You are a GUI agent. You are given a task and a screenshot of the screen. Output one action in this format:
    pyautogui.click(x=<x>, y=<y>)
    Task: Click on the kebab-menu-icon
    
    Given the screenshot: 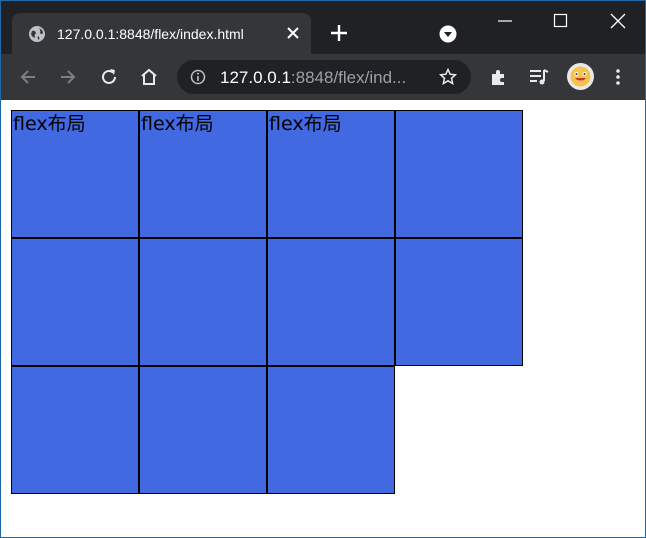 What is the action you would take?
    pyautogui.click(x=618, y=77)
    